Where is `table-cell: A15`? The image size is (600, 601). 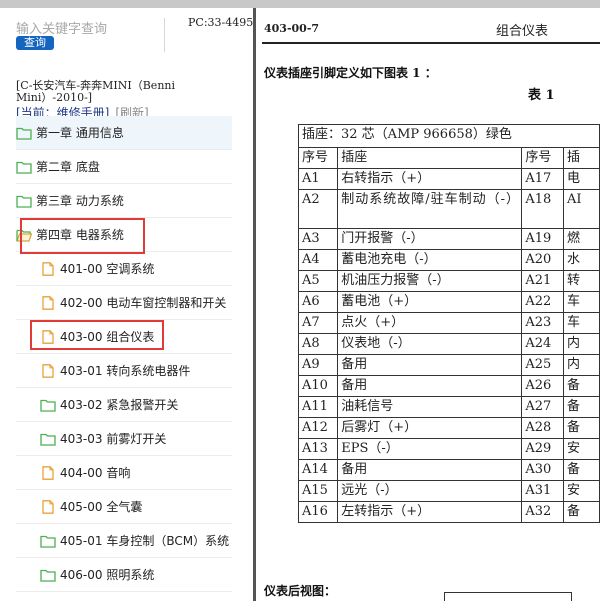 table-cell: A15 is located at coordinates (318, 491).